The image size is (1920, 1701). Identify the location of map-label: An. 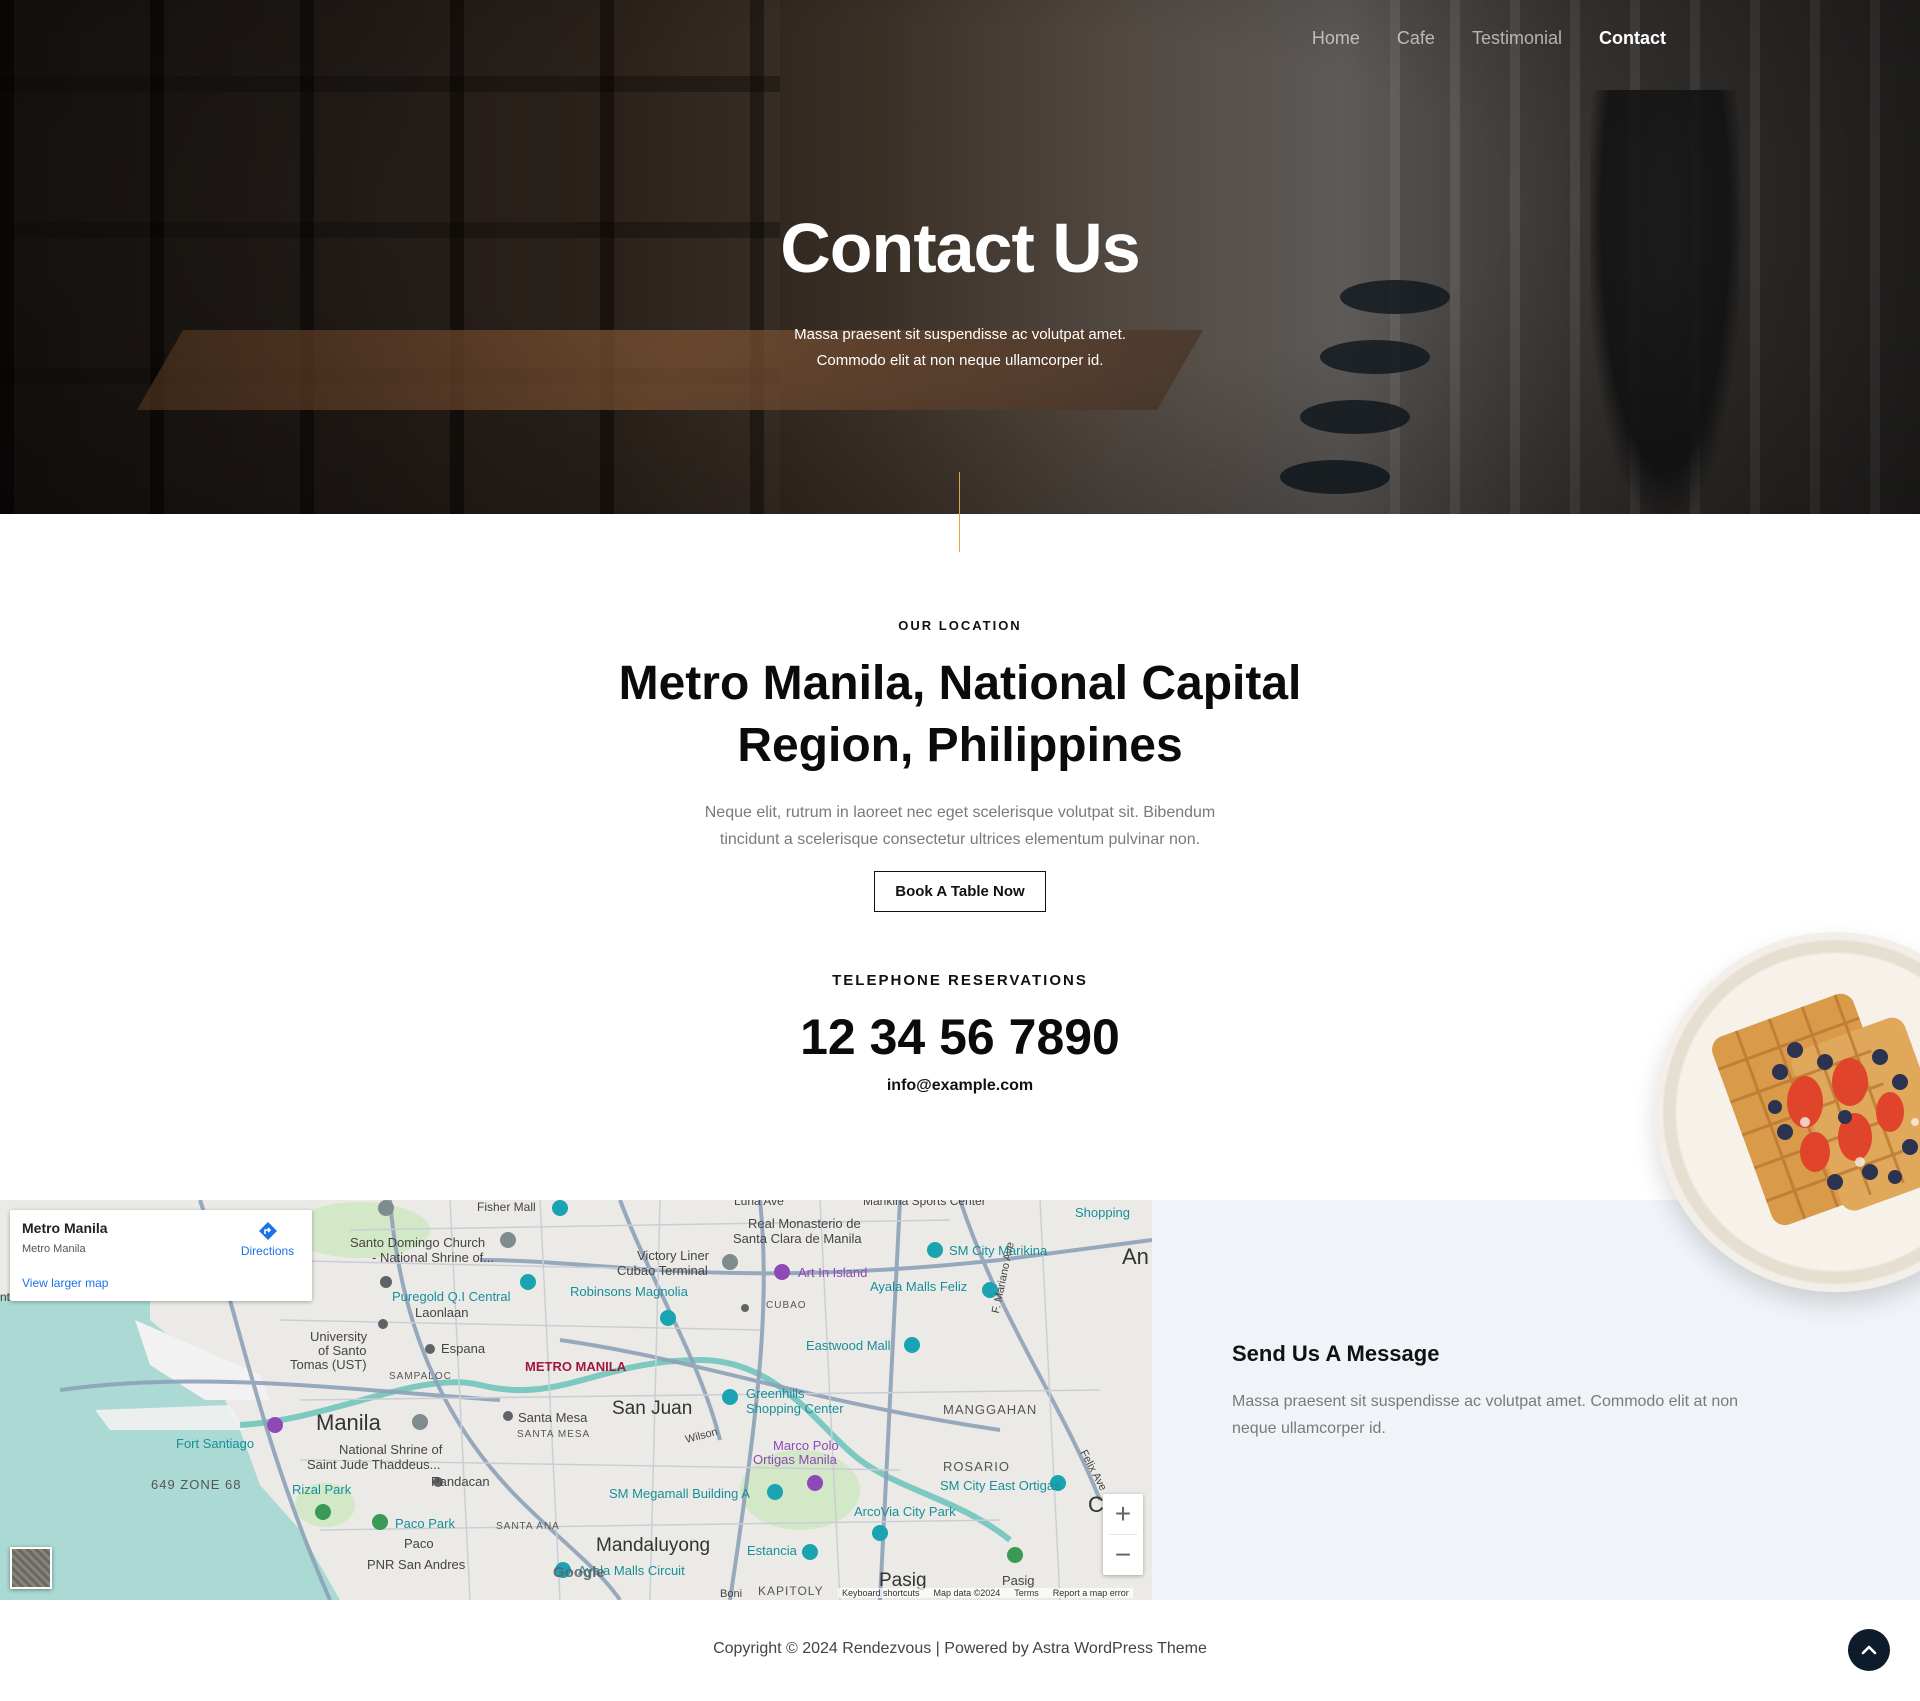
(1135, 1256).